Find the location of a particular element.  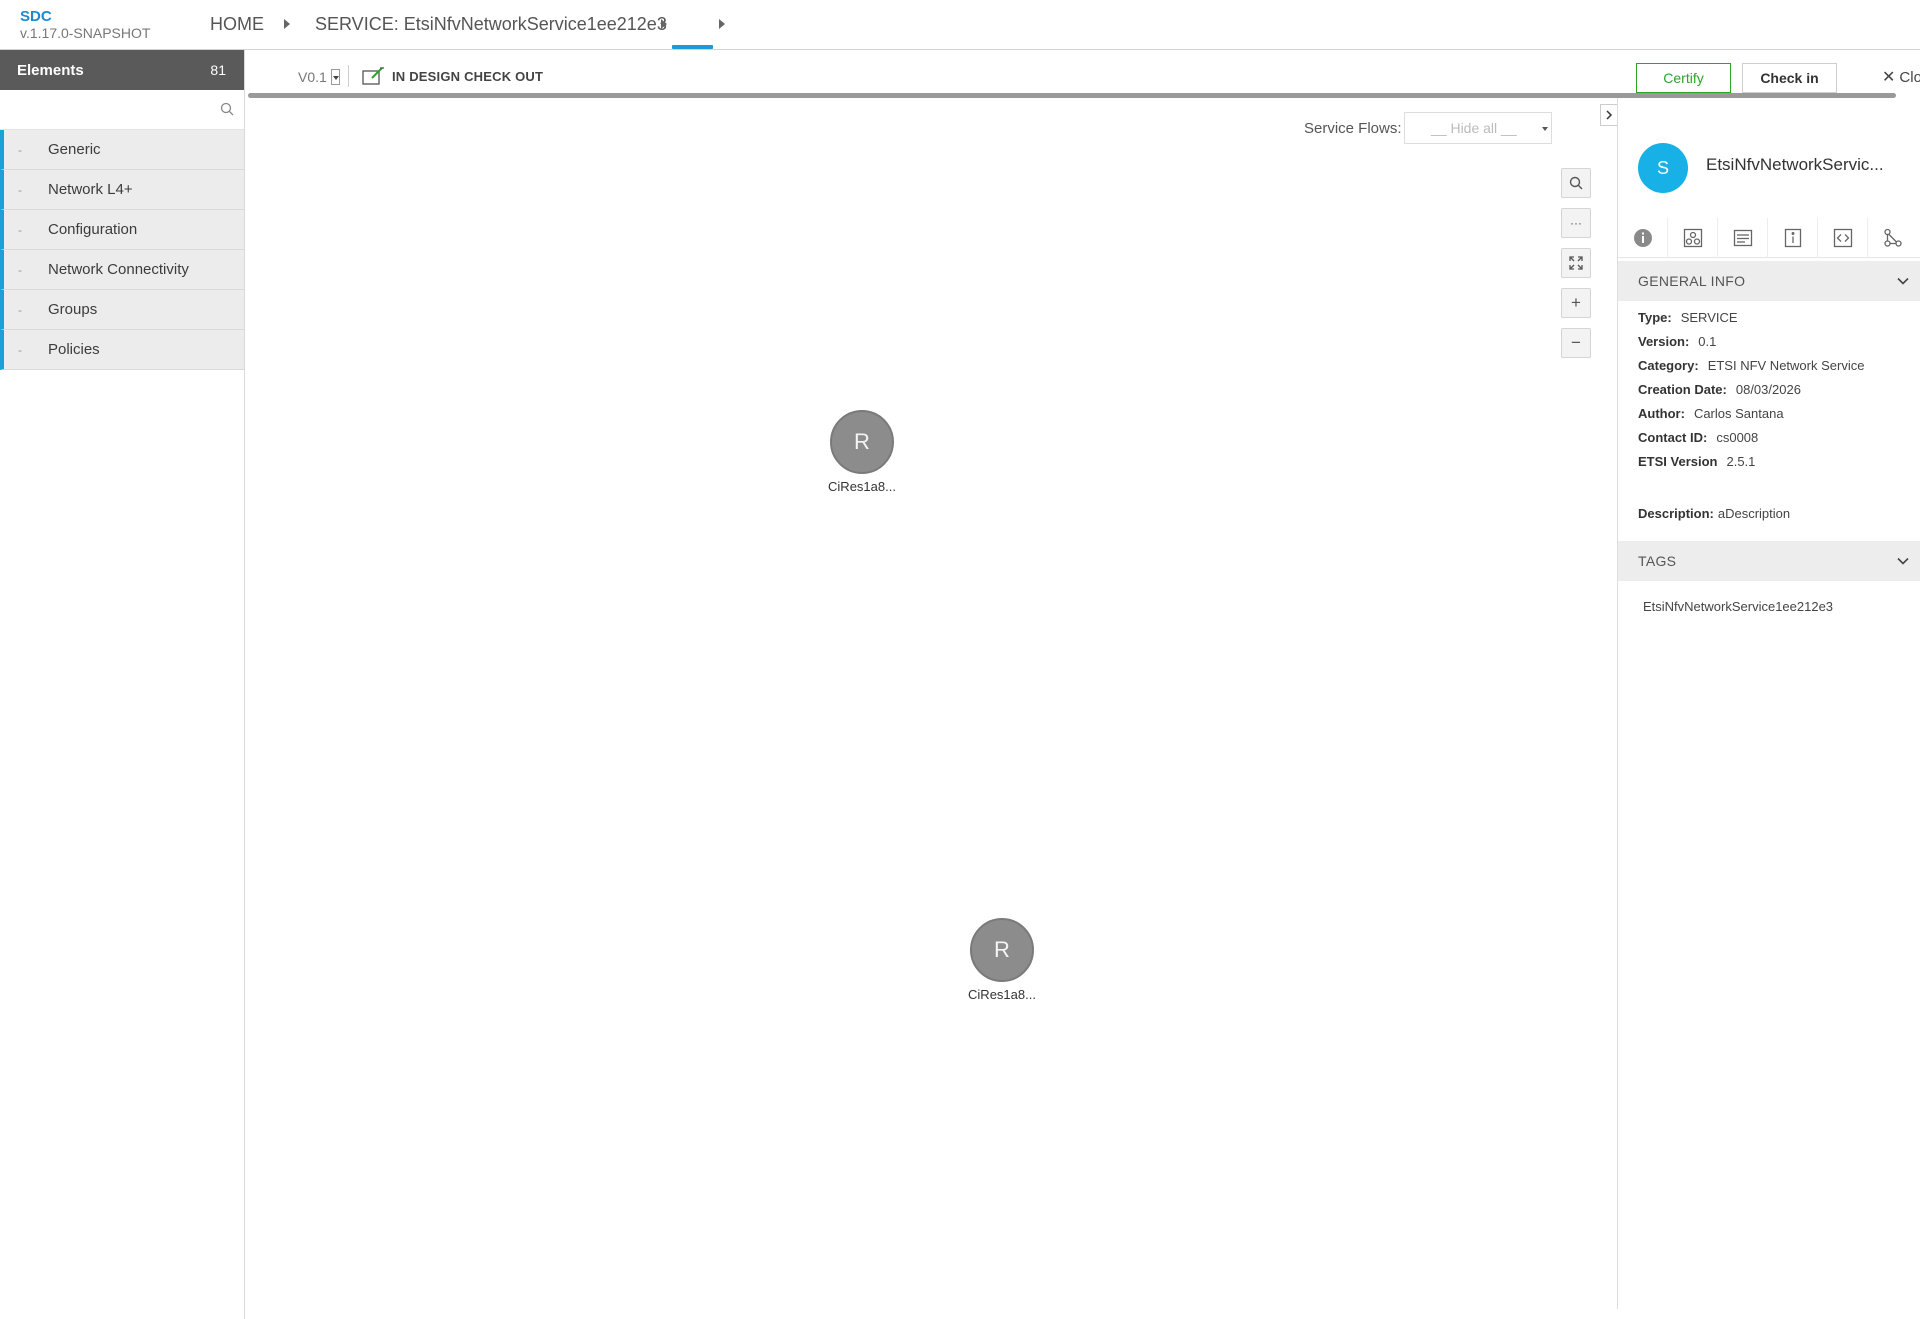

close-button: ✕ Clo is located at coordinates (1901, 77).